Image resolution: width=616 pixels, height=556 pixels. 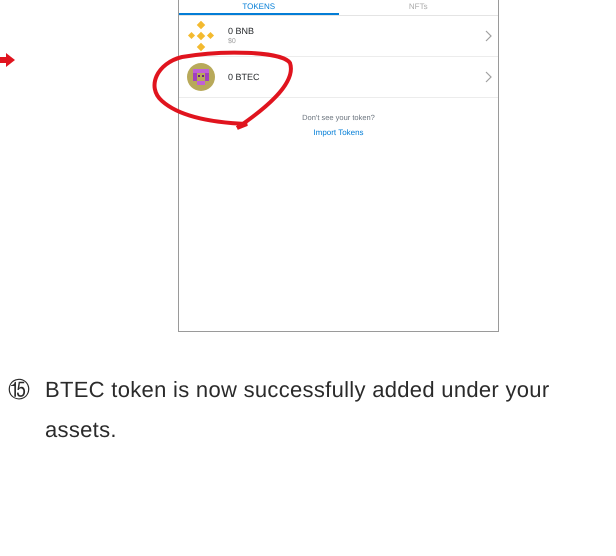 What do you see at coordinates (338, 133) in the screenshot?
I see `import-tokens-link: Import Tokens` at bounding box center [338, 133].